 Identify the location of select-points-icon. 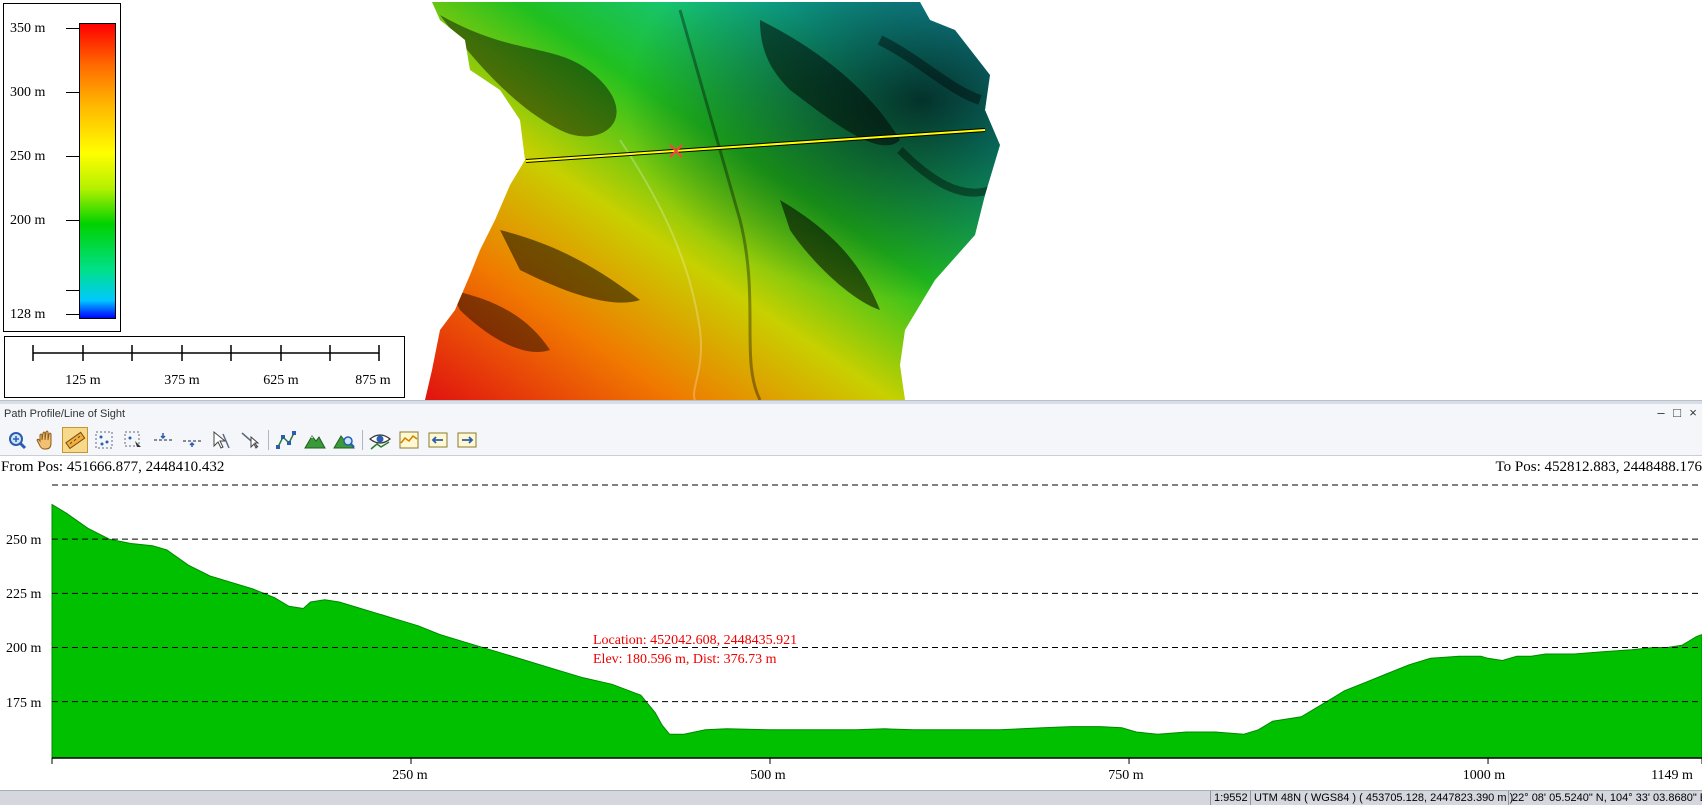
(104, 440).